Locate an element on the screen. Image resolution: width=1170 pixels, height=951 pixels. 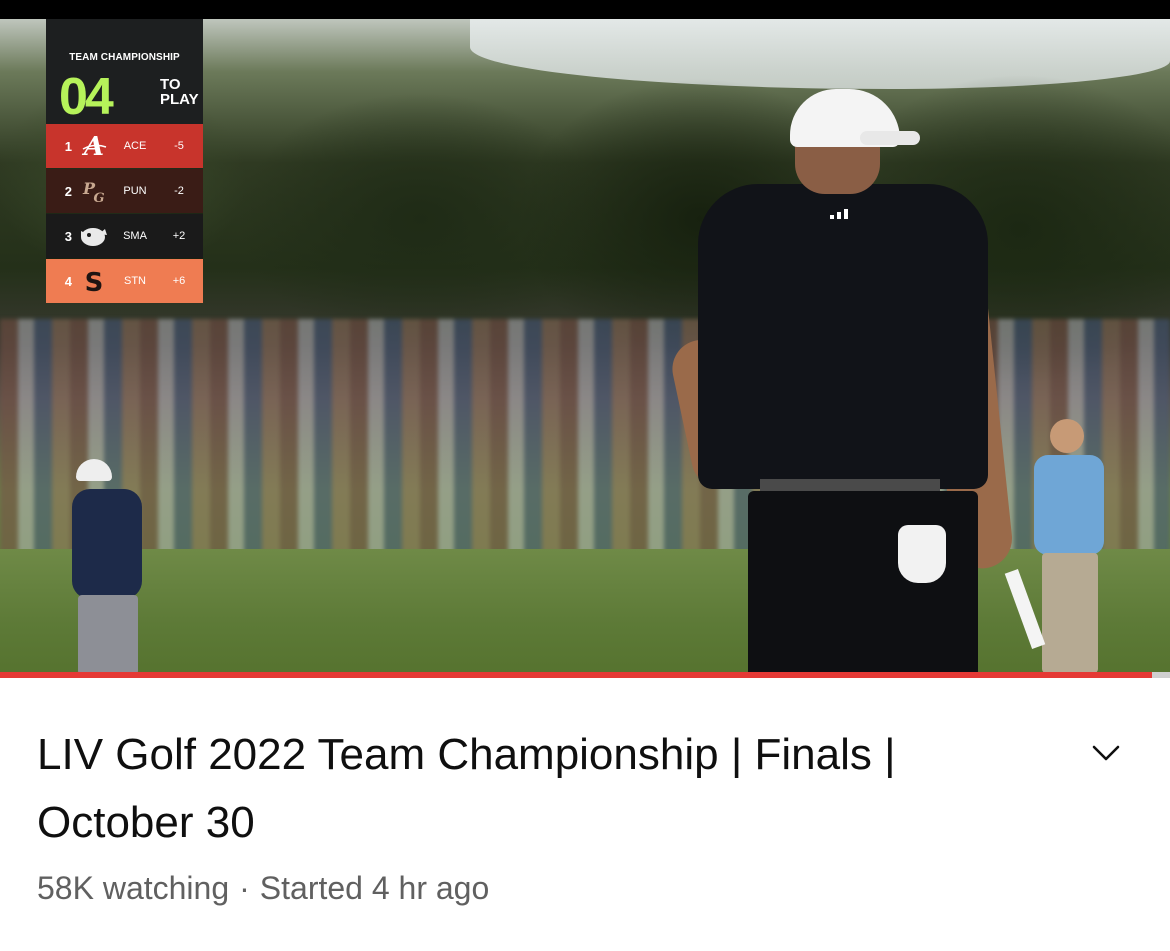
svg-text: A is located at coordinates (92, 146).